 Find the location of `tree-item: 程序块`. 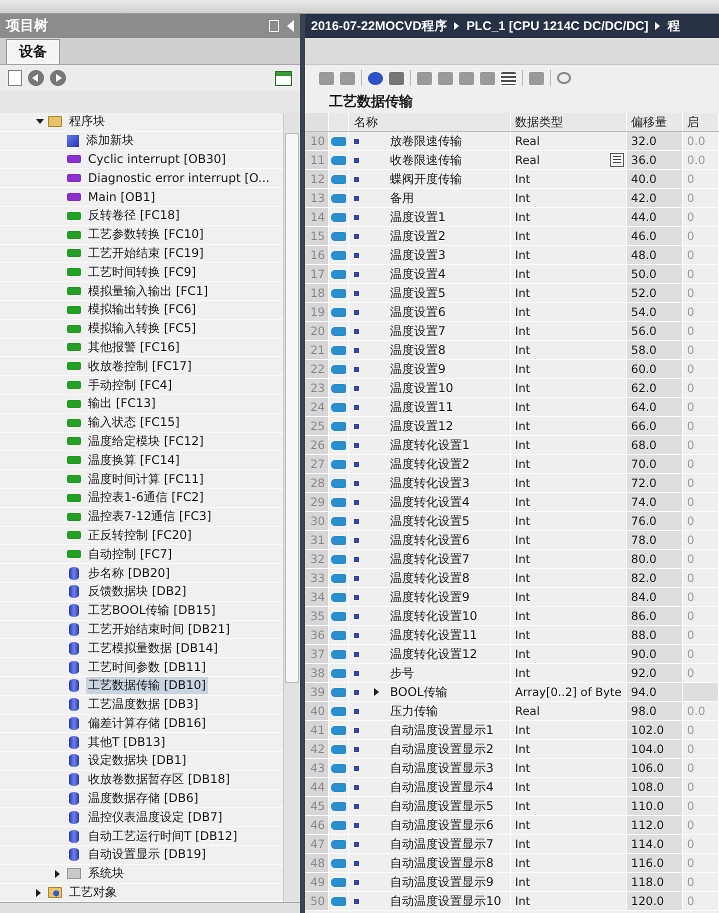

tree-item: 程序块 is located at coordinates (87, 121).